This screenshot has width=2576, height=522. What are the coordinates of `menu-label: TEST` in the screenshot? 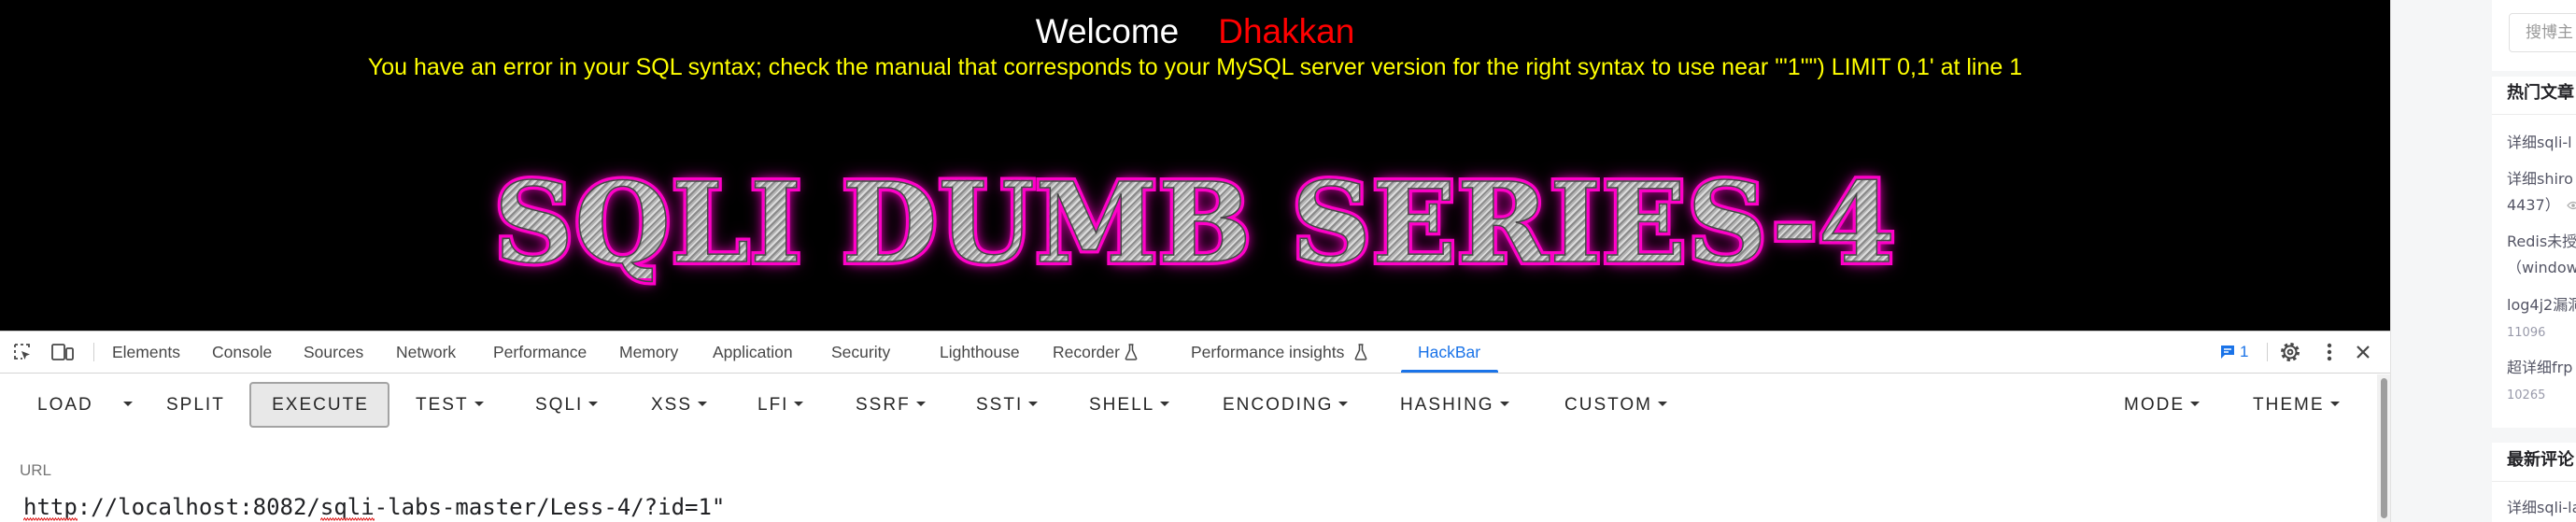 It's located at (442, 405).